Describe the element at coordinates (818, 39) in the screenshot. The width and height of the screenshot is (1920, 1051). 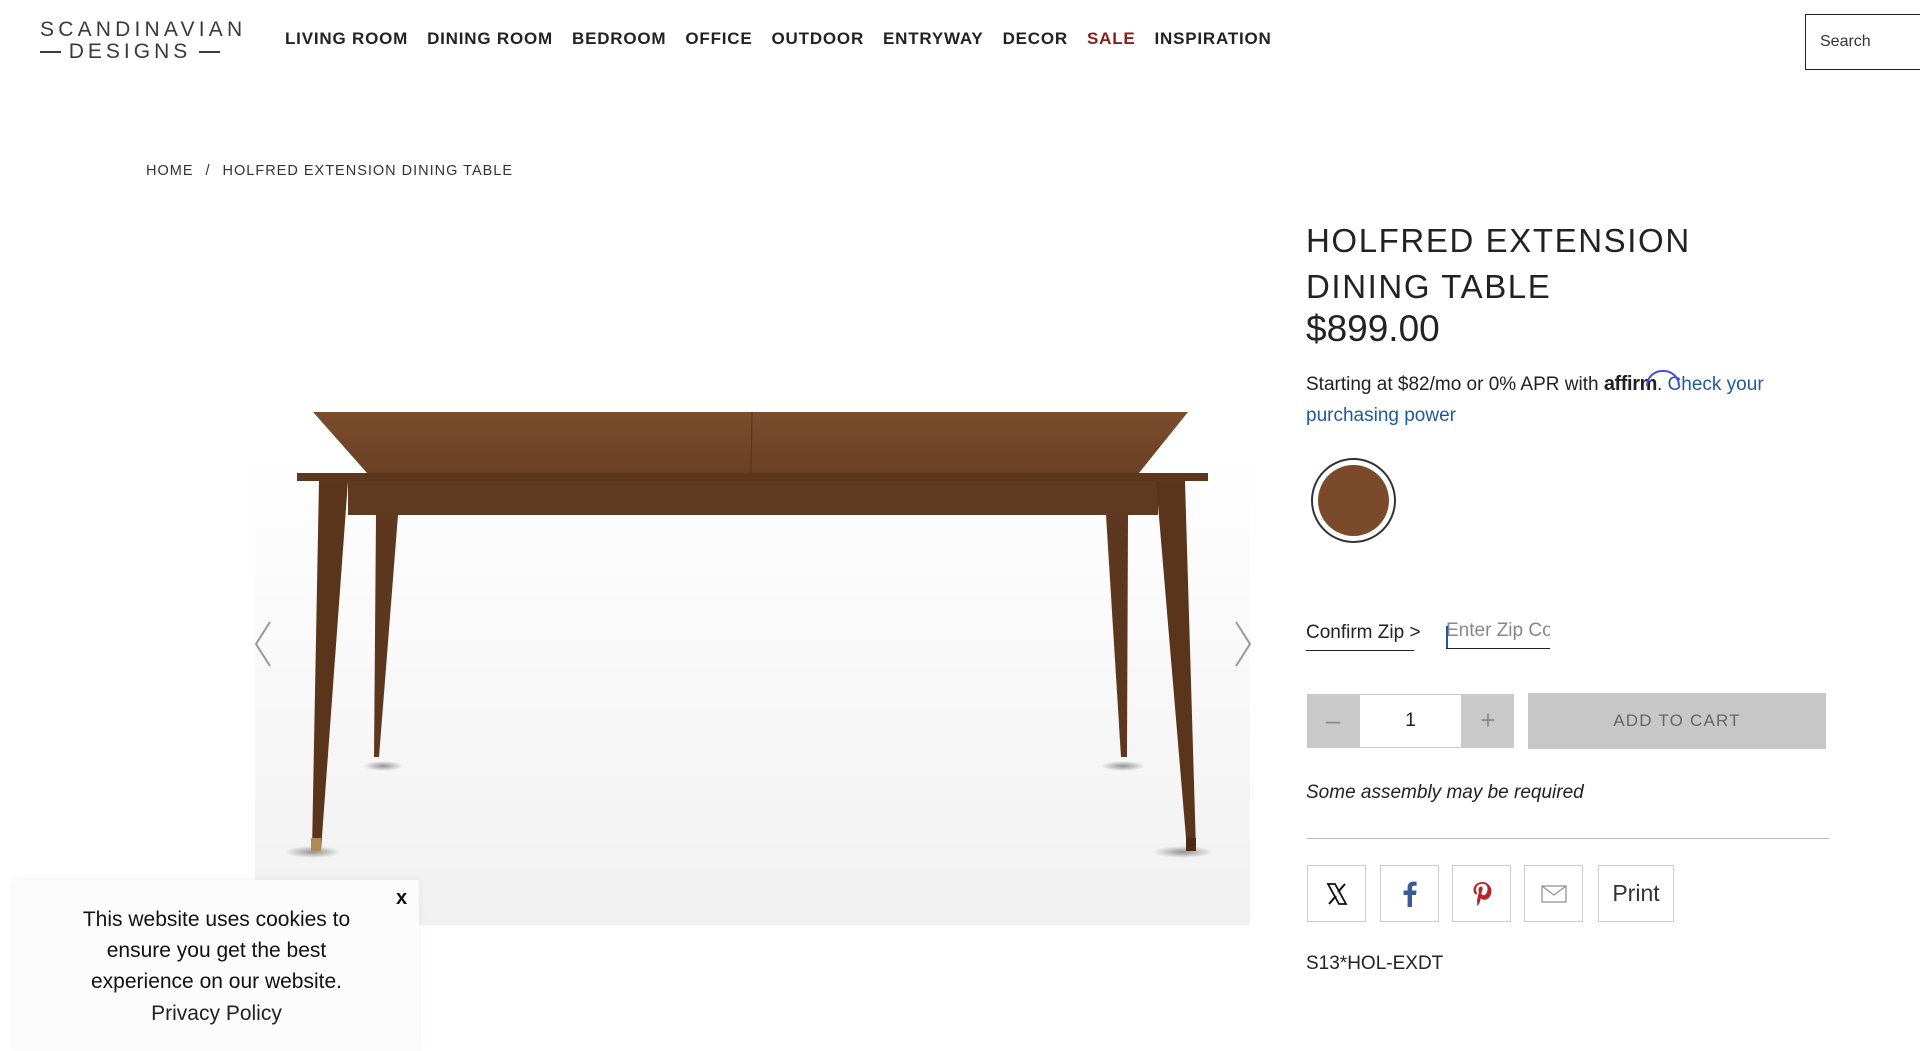
I see `nav-outdoor: OUTDOOR` at that location.